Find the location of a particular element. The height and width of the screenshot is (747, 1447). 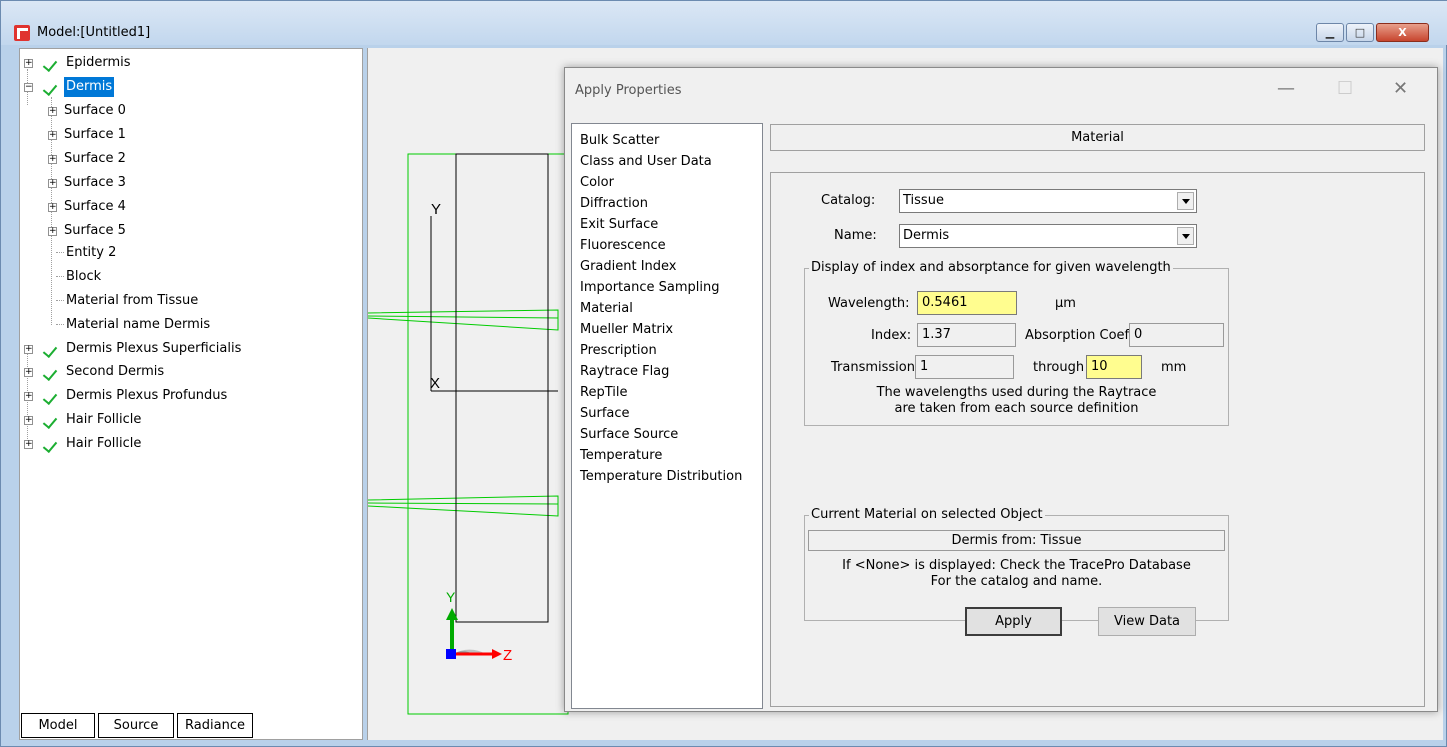

property-item-material: Material is located at coordinates (606, 308).